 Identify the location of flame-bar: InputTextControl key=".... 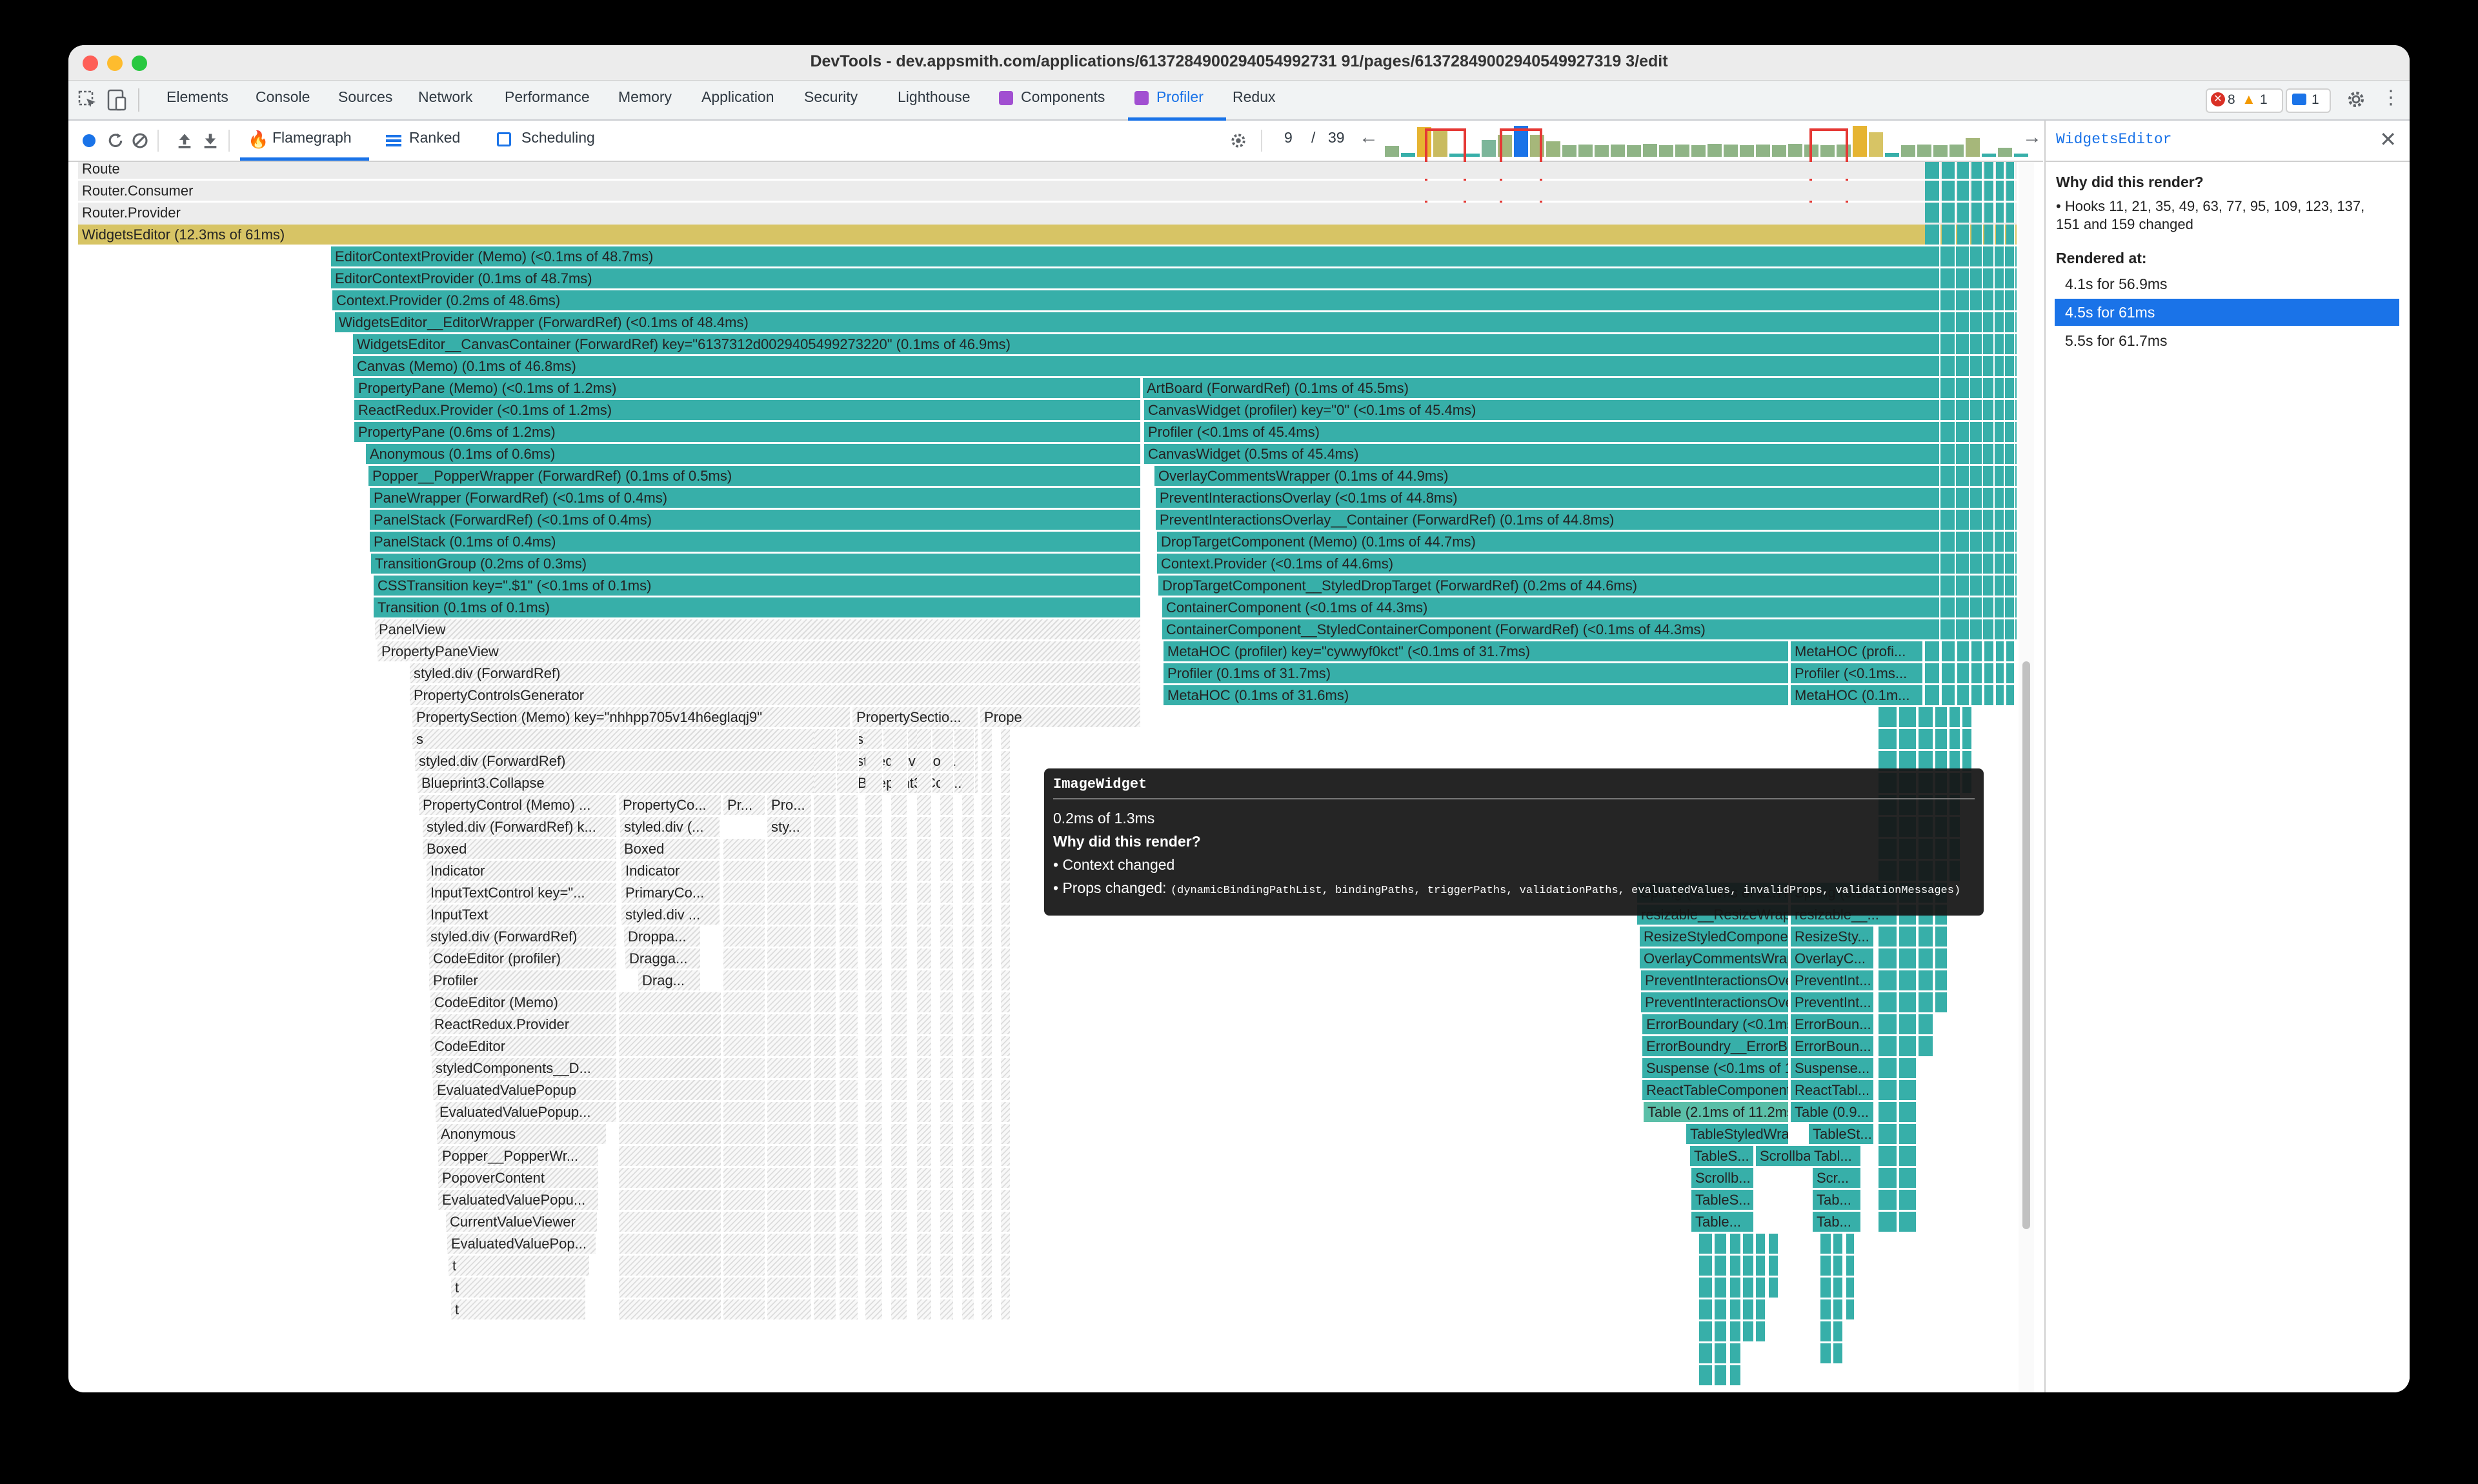
(522, 893).